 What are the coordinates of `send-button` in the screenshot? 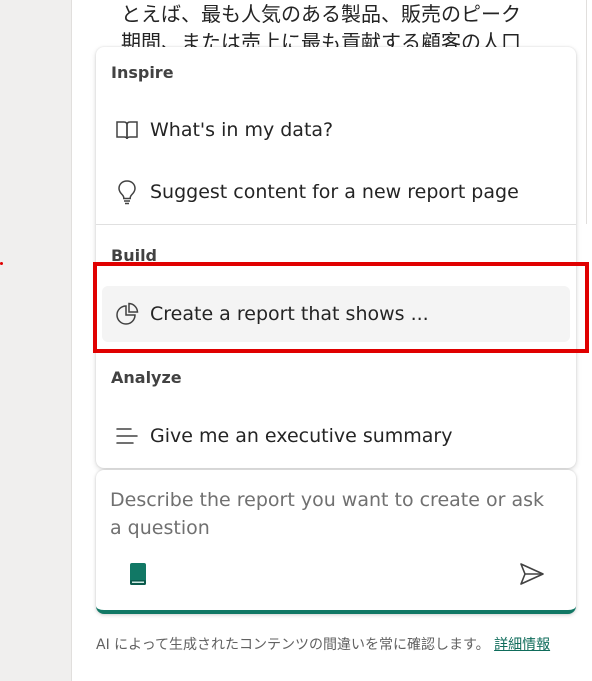 It's located at (532, 576).